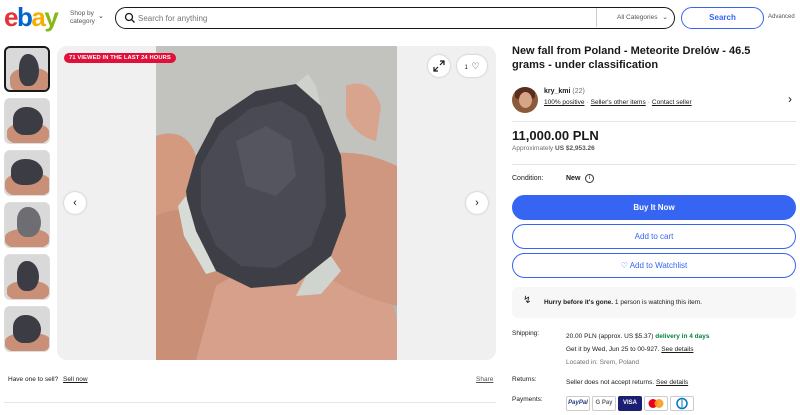 This screenshot has width=800, height=415. What do you see at coordinates (677, 349) in the screenshot?
I see `see-details-link: See details` at bounding box center [677, 349].